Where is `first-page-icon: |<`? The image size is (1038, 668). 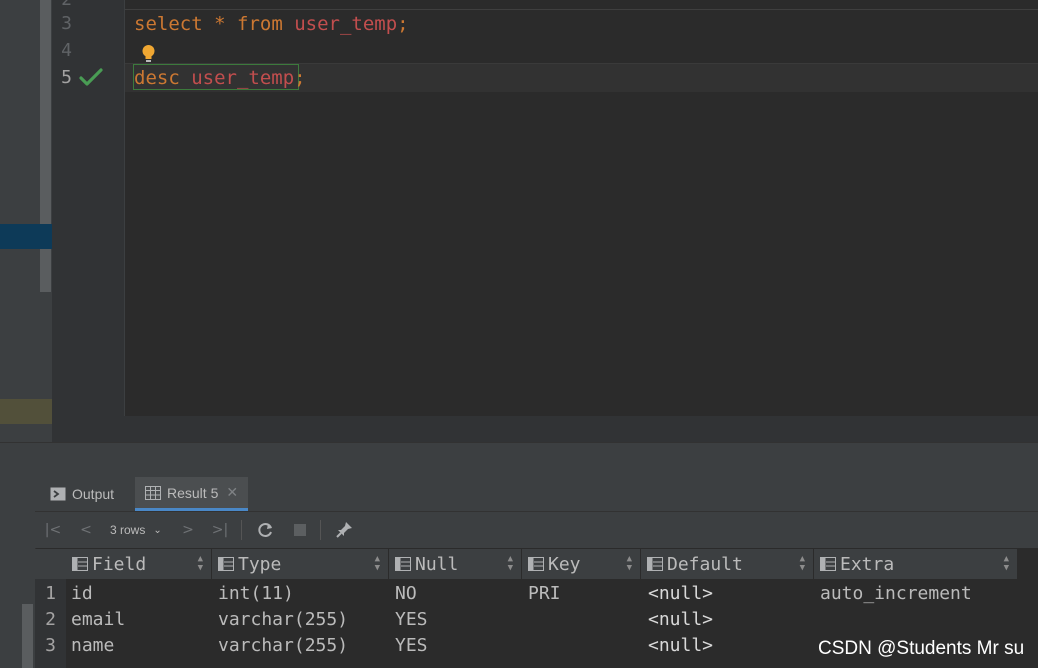 first-page-icon: |< is located at coordinates (53, 530).